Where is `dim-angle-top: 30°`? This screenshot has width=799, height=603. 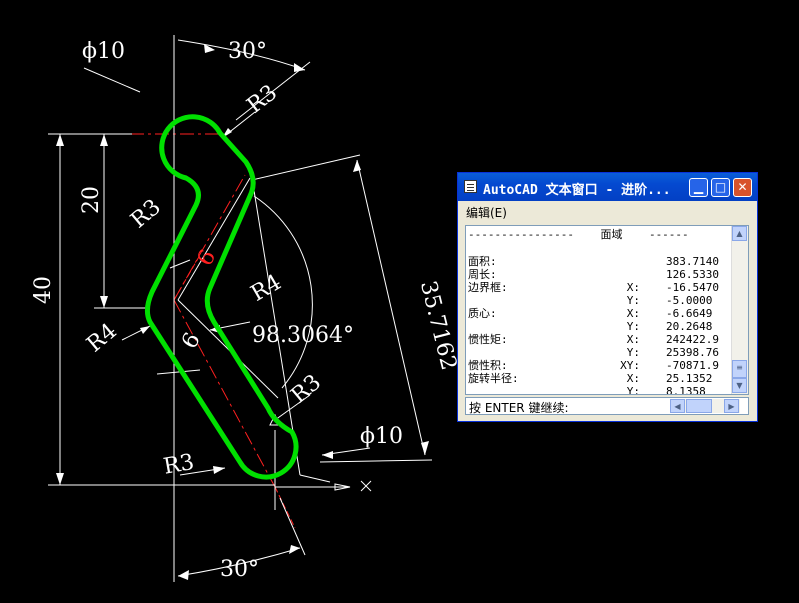
dim-angle-top: 30° is located at coordinates (247, 51).